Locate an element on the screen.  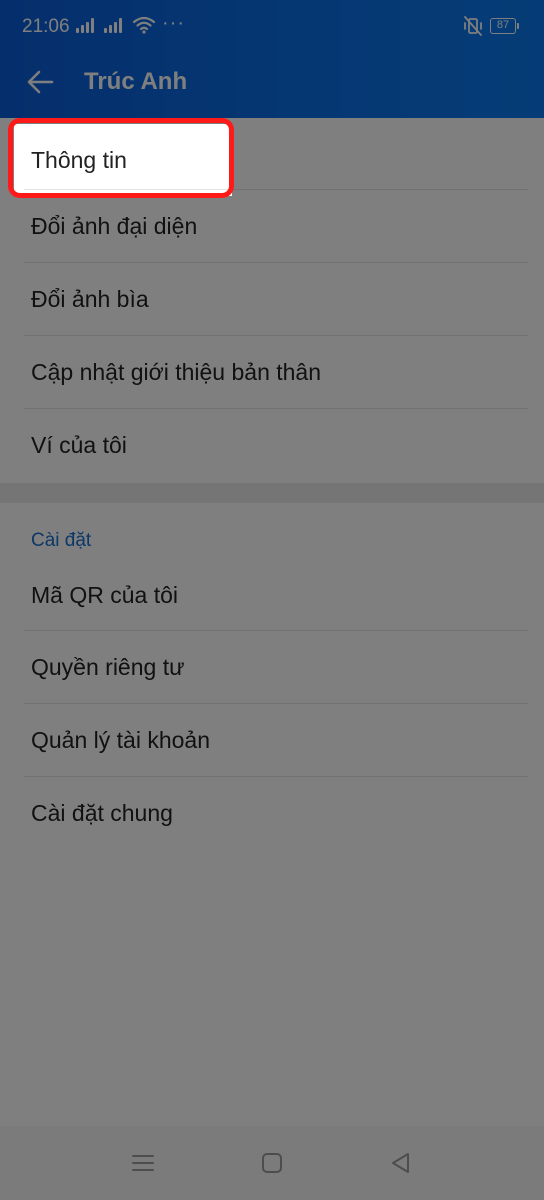
menu-item-label: Cài đặt chung is located at coordinates (102, 813).